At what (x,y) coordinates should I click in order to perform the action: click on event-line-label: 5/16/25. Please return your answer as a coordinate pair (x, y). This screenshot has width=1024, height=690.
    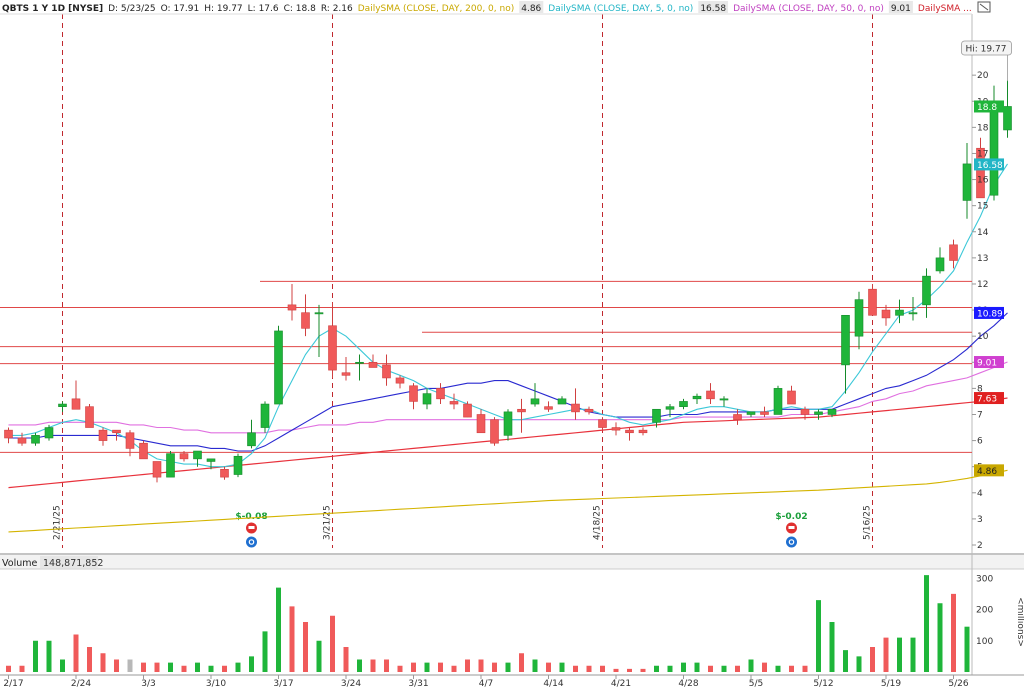
    Looking at the image, I should click on (868, 522).